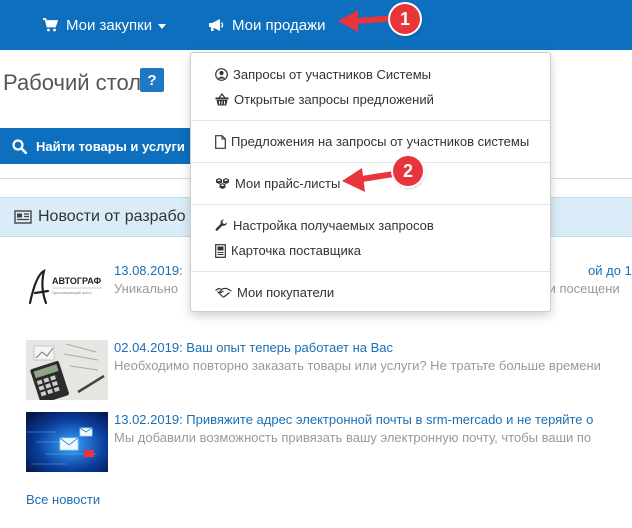 This screenshot has height=528, width=632. What do you see at coordinates (610, 270) in the screenshot?
I see `news-title-link-tail: ой до 10%!` at bounding box center [610, 270].